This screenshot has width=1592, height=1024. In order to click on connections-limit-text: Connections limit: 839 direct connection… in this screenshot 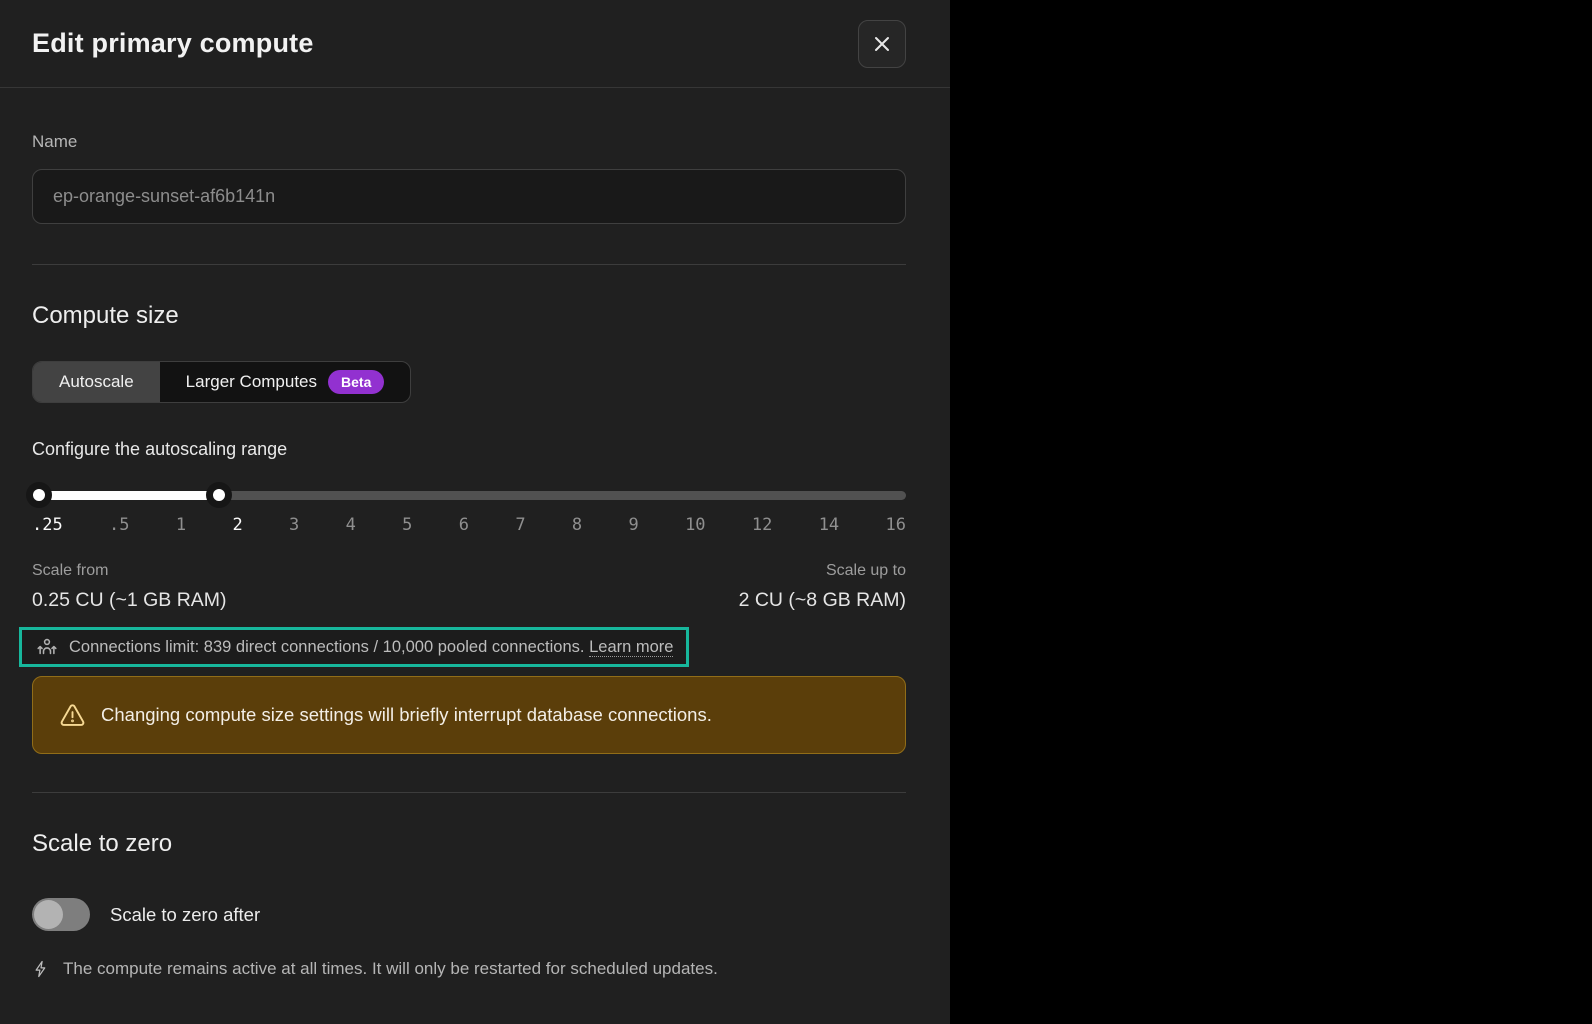, I will do `click(371, 647)`.